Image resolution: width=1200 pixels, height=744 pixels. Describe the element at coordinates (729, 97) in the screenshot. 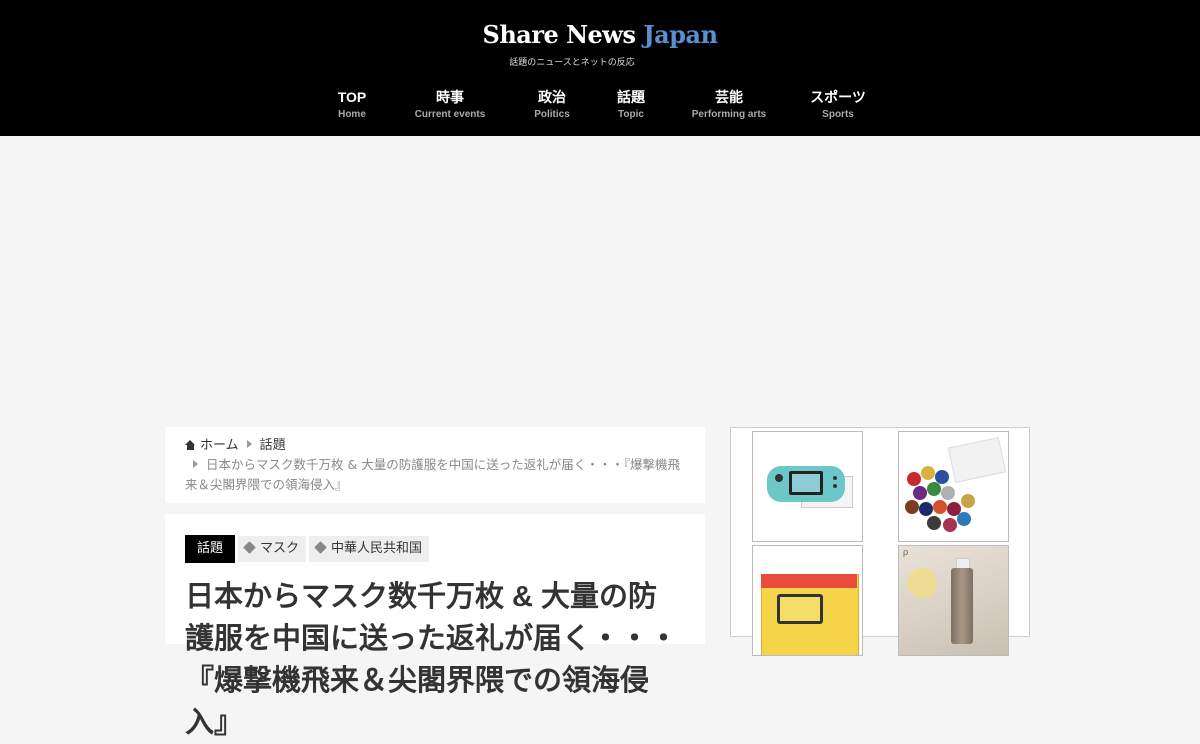

I see `nav-label: 芸能` at that location.